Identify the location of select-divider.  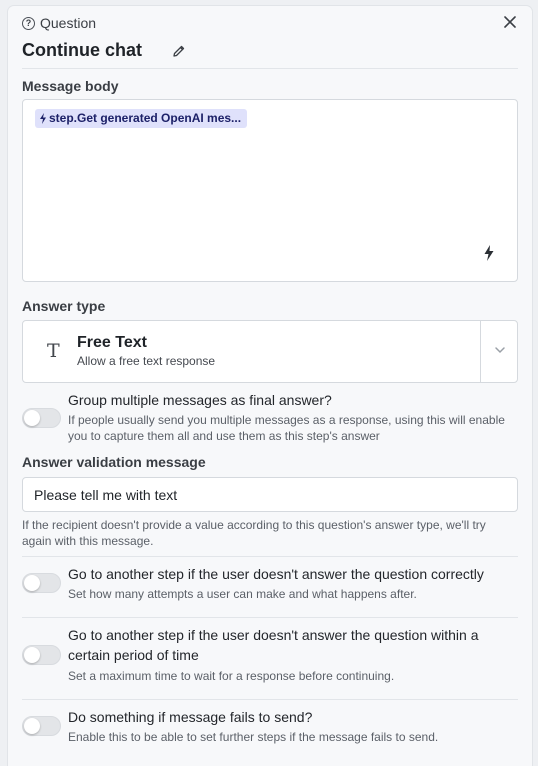
(480, 351).